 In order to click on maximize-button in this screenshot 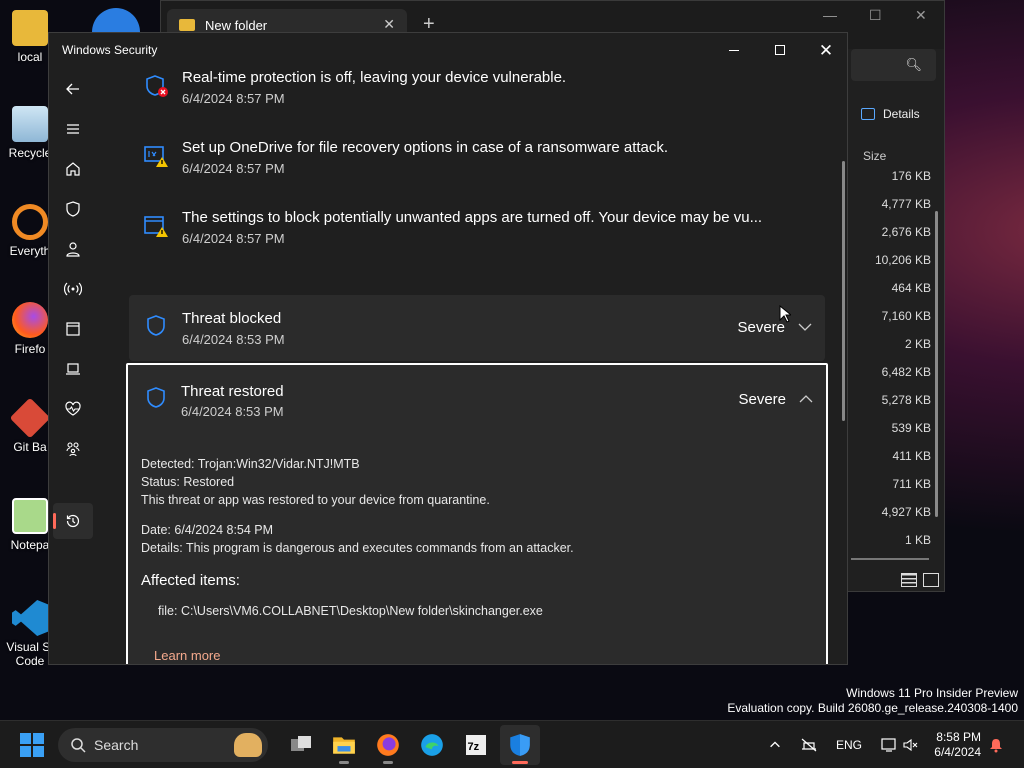, I will do `click(780, 50)`.